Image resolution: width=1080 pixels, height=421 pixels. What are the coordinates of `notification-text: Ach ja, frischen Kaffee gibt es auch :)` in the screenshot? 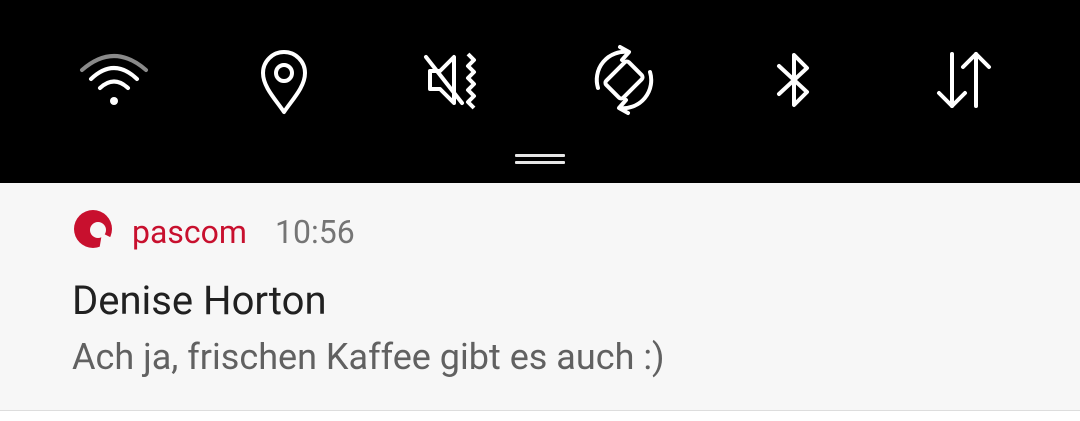 It's located at (368, 357).